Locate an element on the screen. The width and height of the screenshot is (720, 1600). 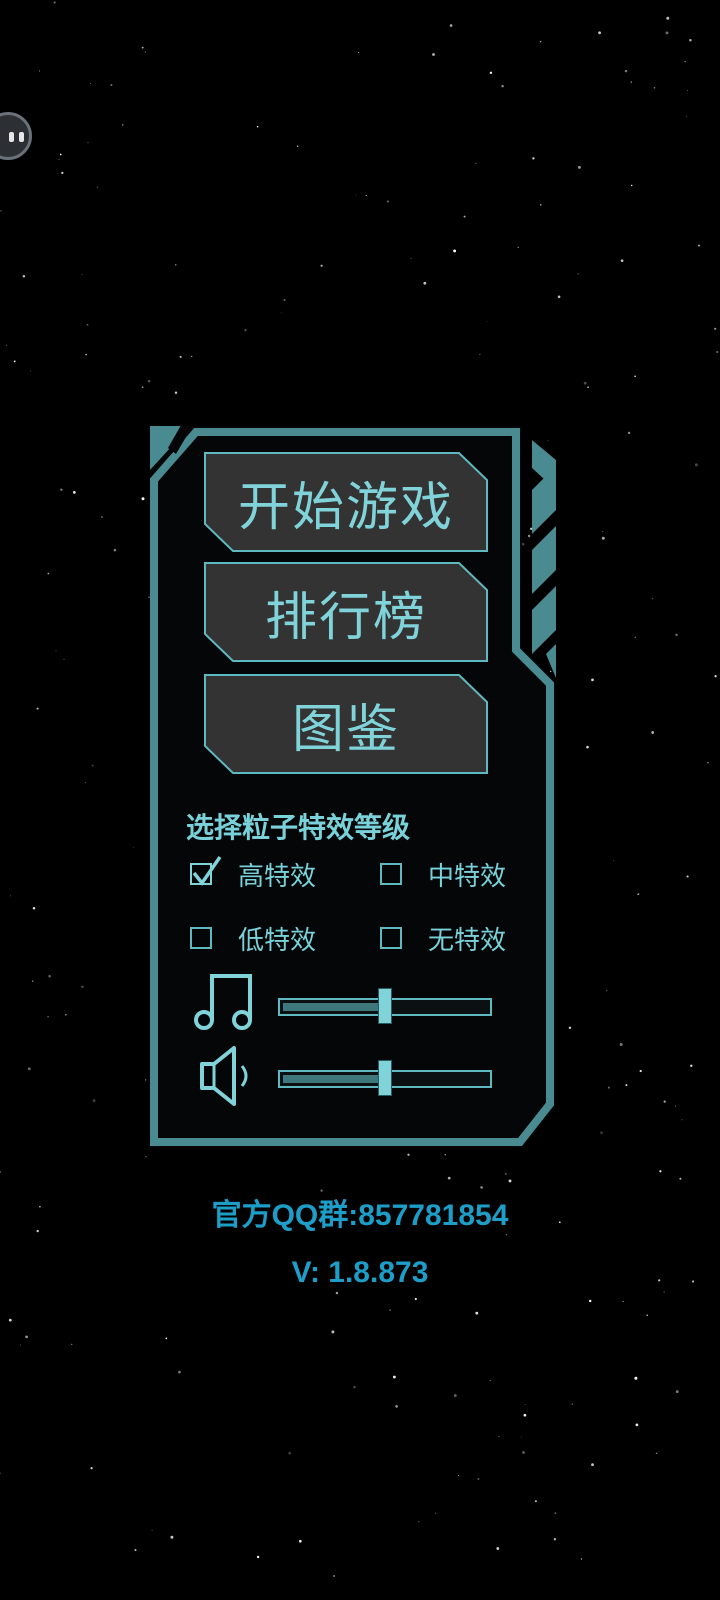
start-game-button: 开始游戏 is located at coordinates (346, 502).